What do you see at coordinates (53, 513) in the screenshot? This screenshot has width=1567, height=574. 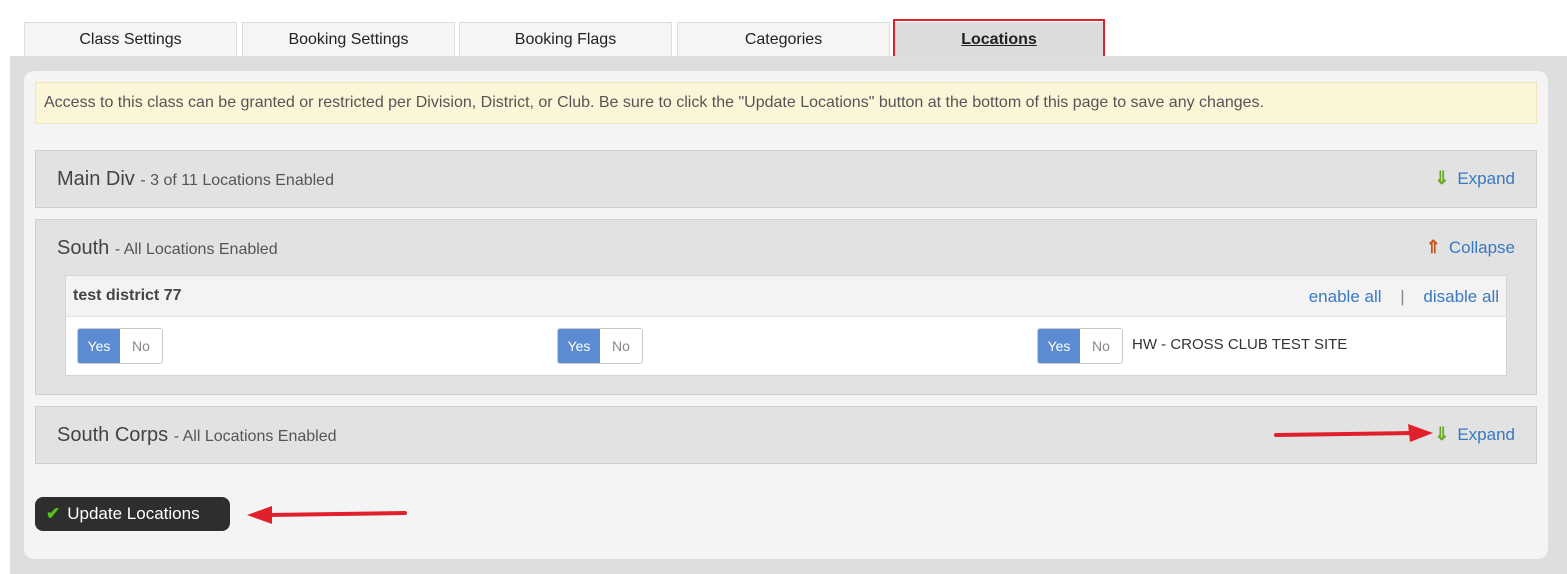 I see `check-icon: ✔` at bounding box center [53, 513].